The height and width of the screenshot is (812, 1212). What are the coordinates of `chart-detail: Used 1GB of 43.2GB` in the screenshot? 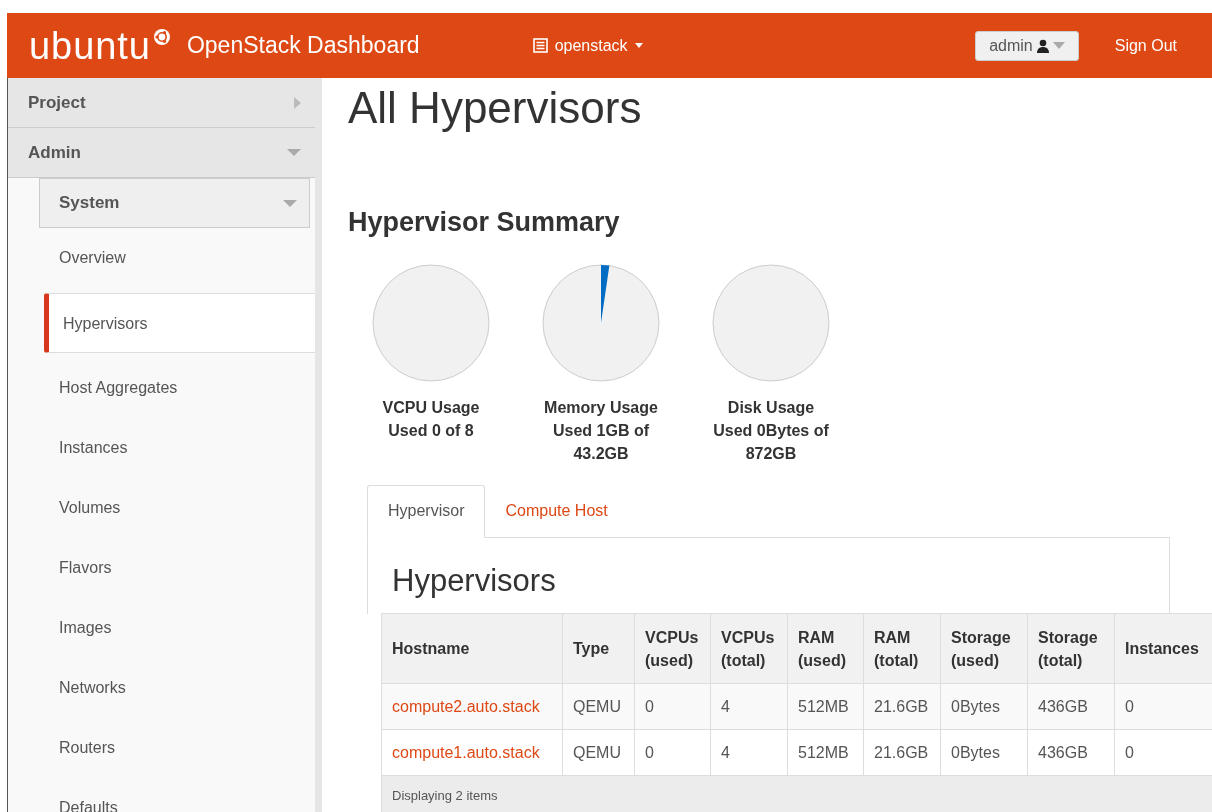 It's located at (601, 442).